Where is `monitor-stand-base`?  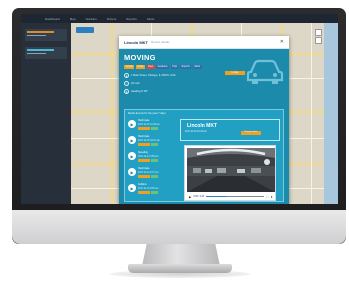
monitor-stand-base is located at coordinates (180, 268).